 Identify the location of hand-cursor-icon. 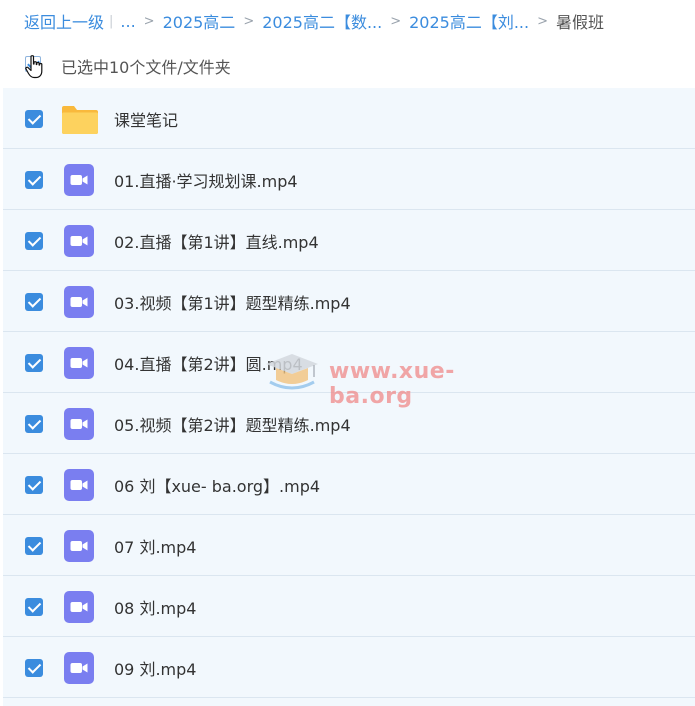
(34, 67).